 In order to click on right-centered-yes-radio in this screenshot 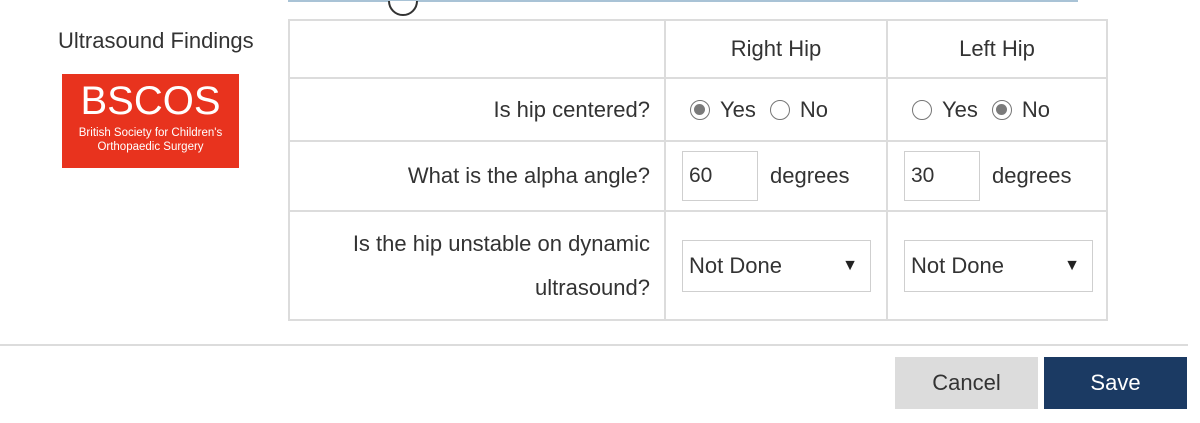, I will do `click(700, 109)`.